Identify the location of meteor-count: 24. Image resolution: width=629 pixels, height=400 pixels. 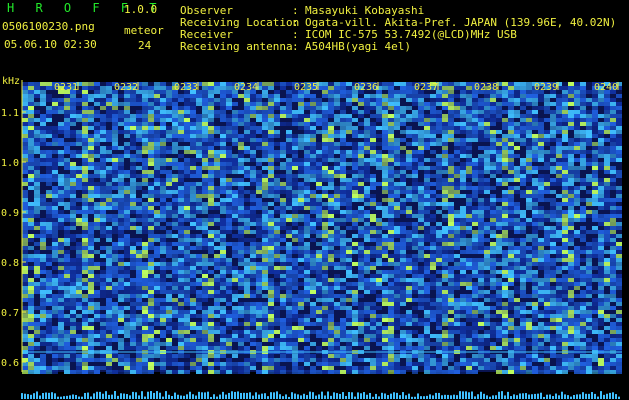
(145, 45).